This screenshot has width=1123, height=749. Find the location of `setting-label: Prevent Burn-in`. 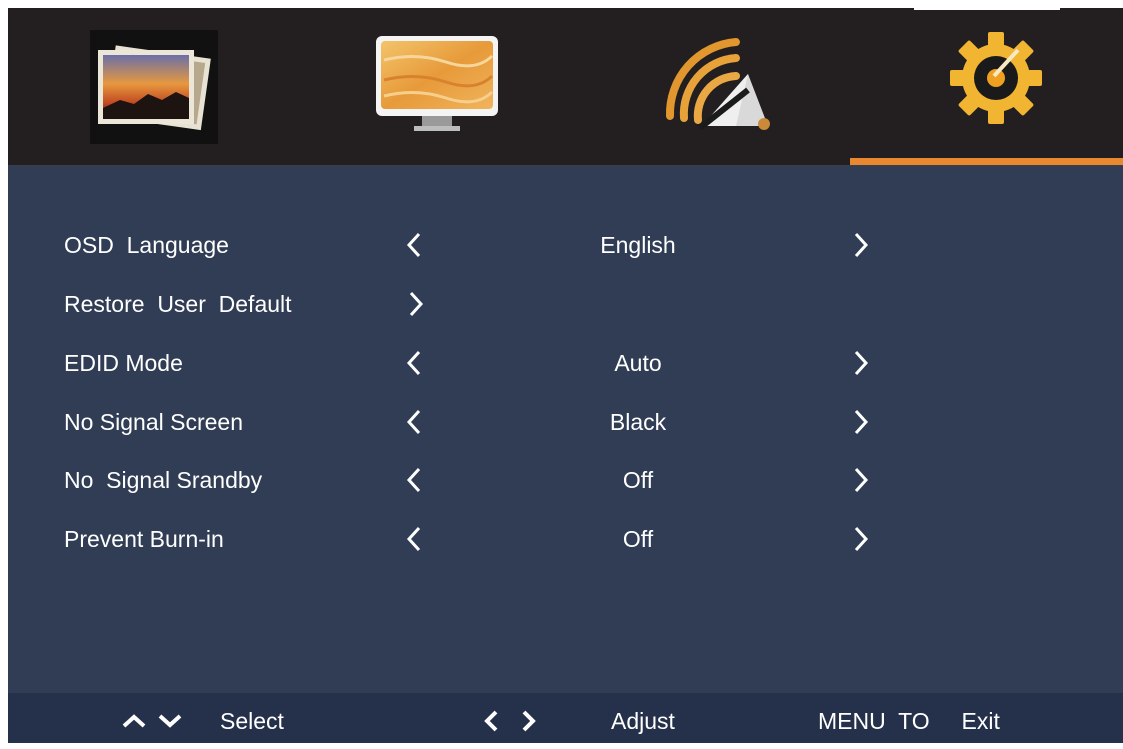

setting-label: Prevent Burn-in is located at coordinates (144, 539).